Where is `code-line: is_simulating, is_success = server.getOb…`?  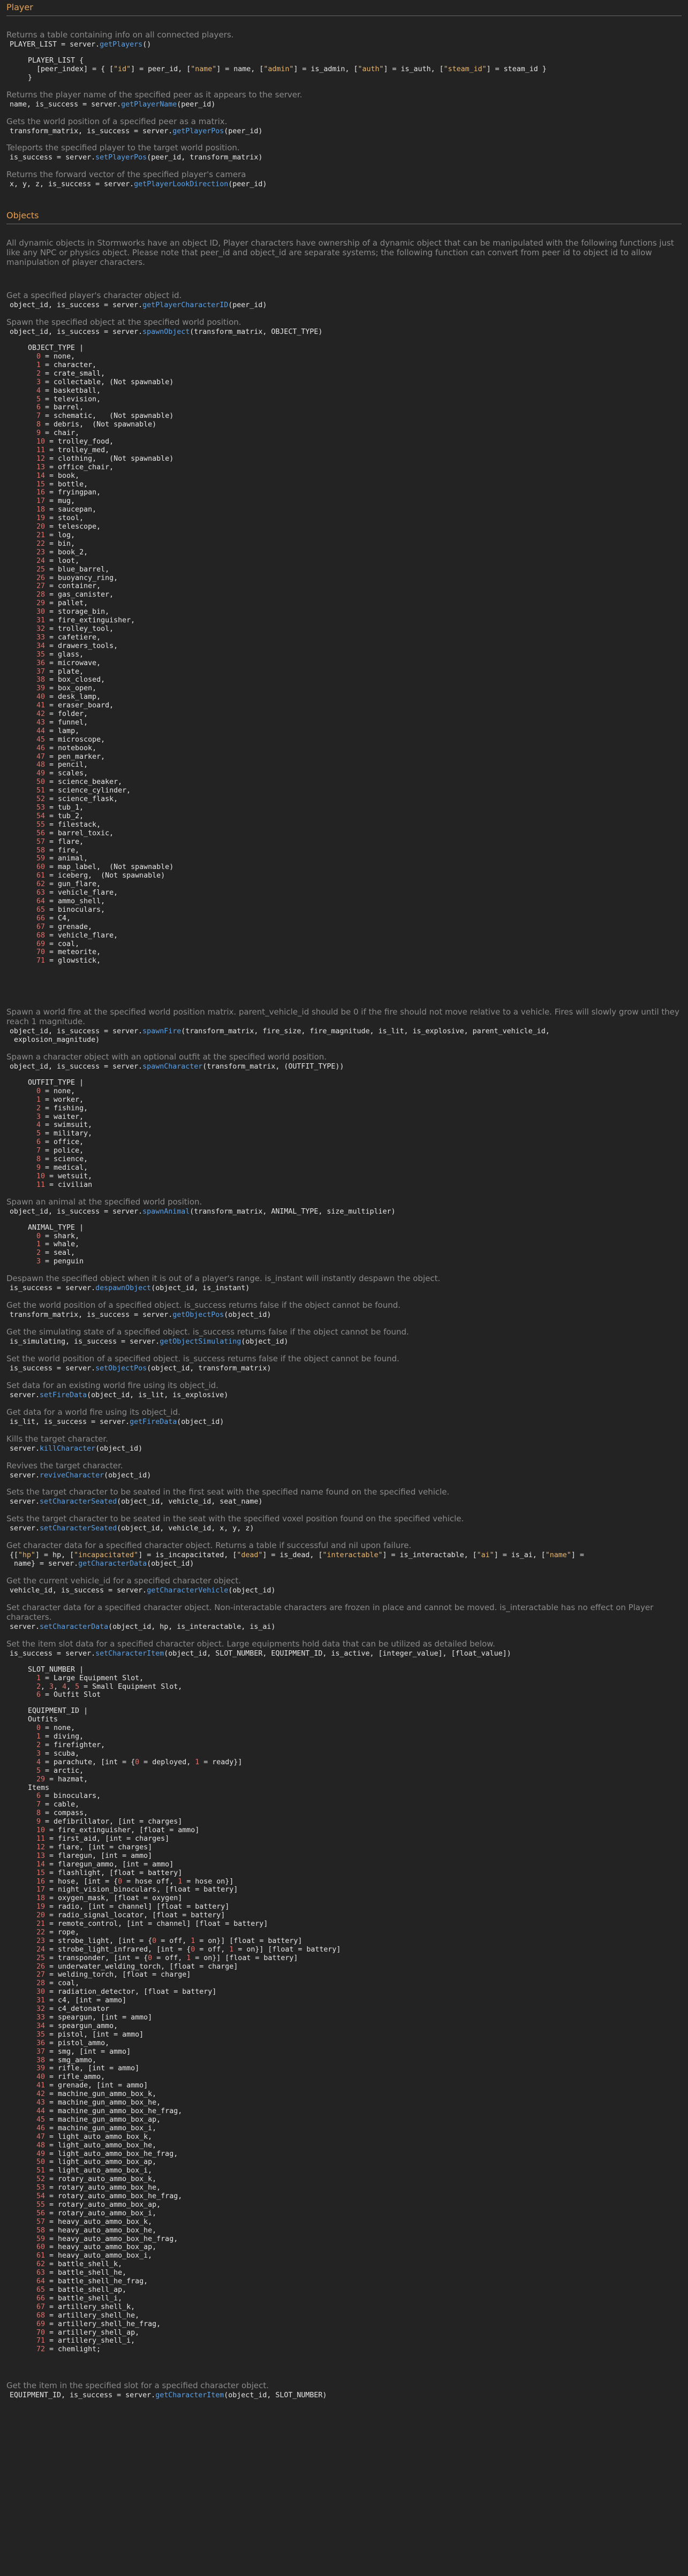 code-line: is_simulating, is_success = server.getOb… is located at coordinates (150, 1341).